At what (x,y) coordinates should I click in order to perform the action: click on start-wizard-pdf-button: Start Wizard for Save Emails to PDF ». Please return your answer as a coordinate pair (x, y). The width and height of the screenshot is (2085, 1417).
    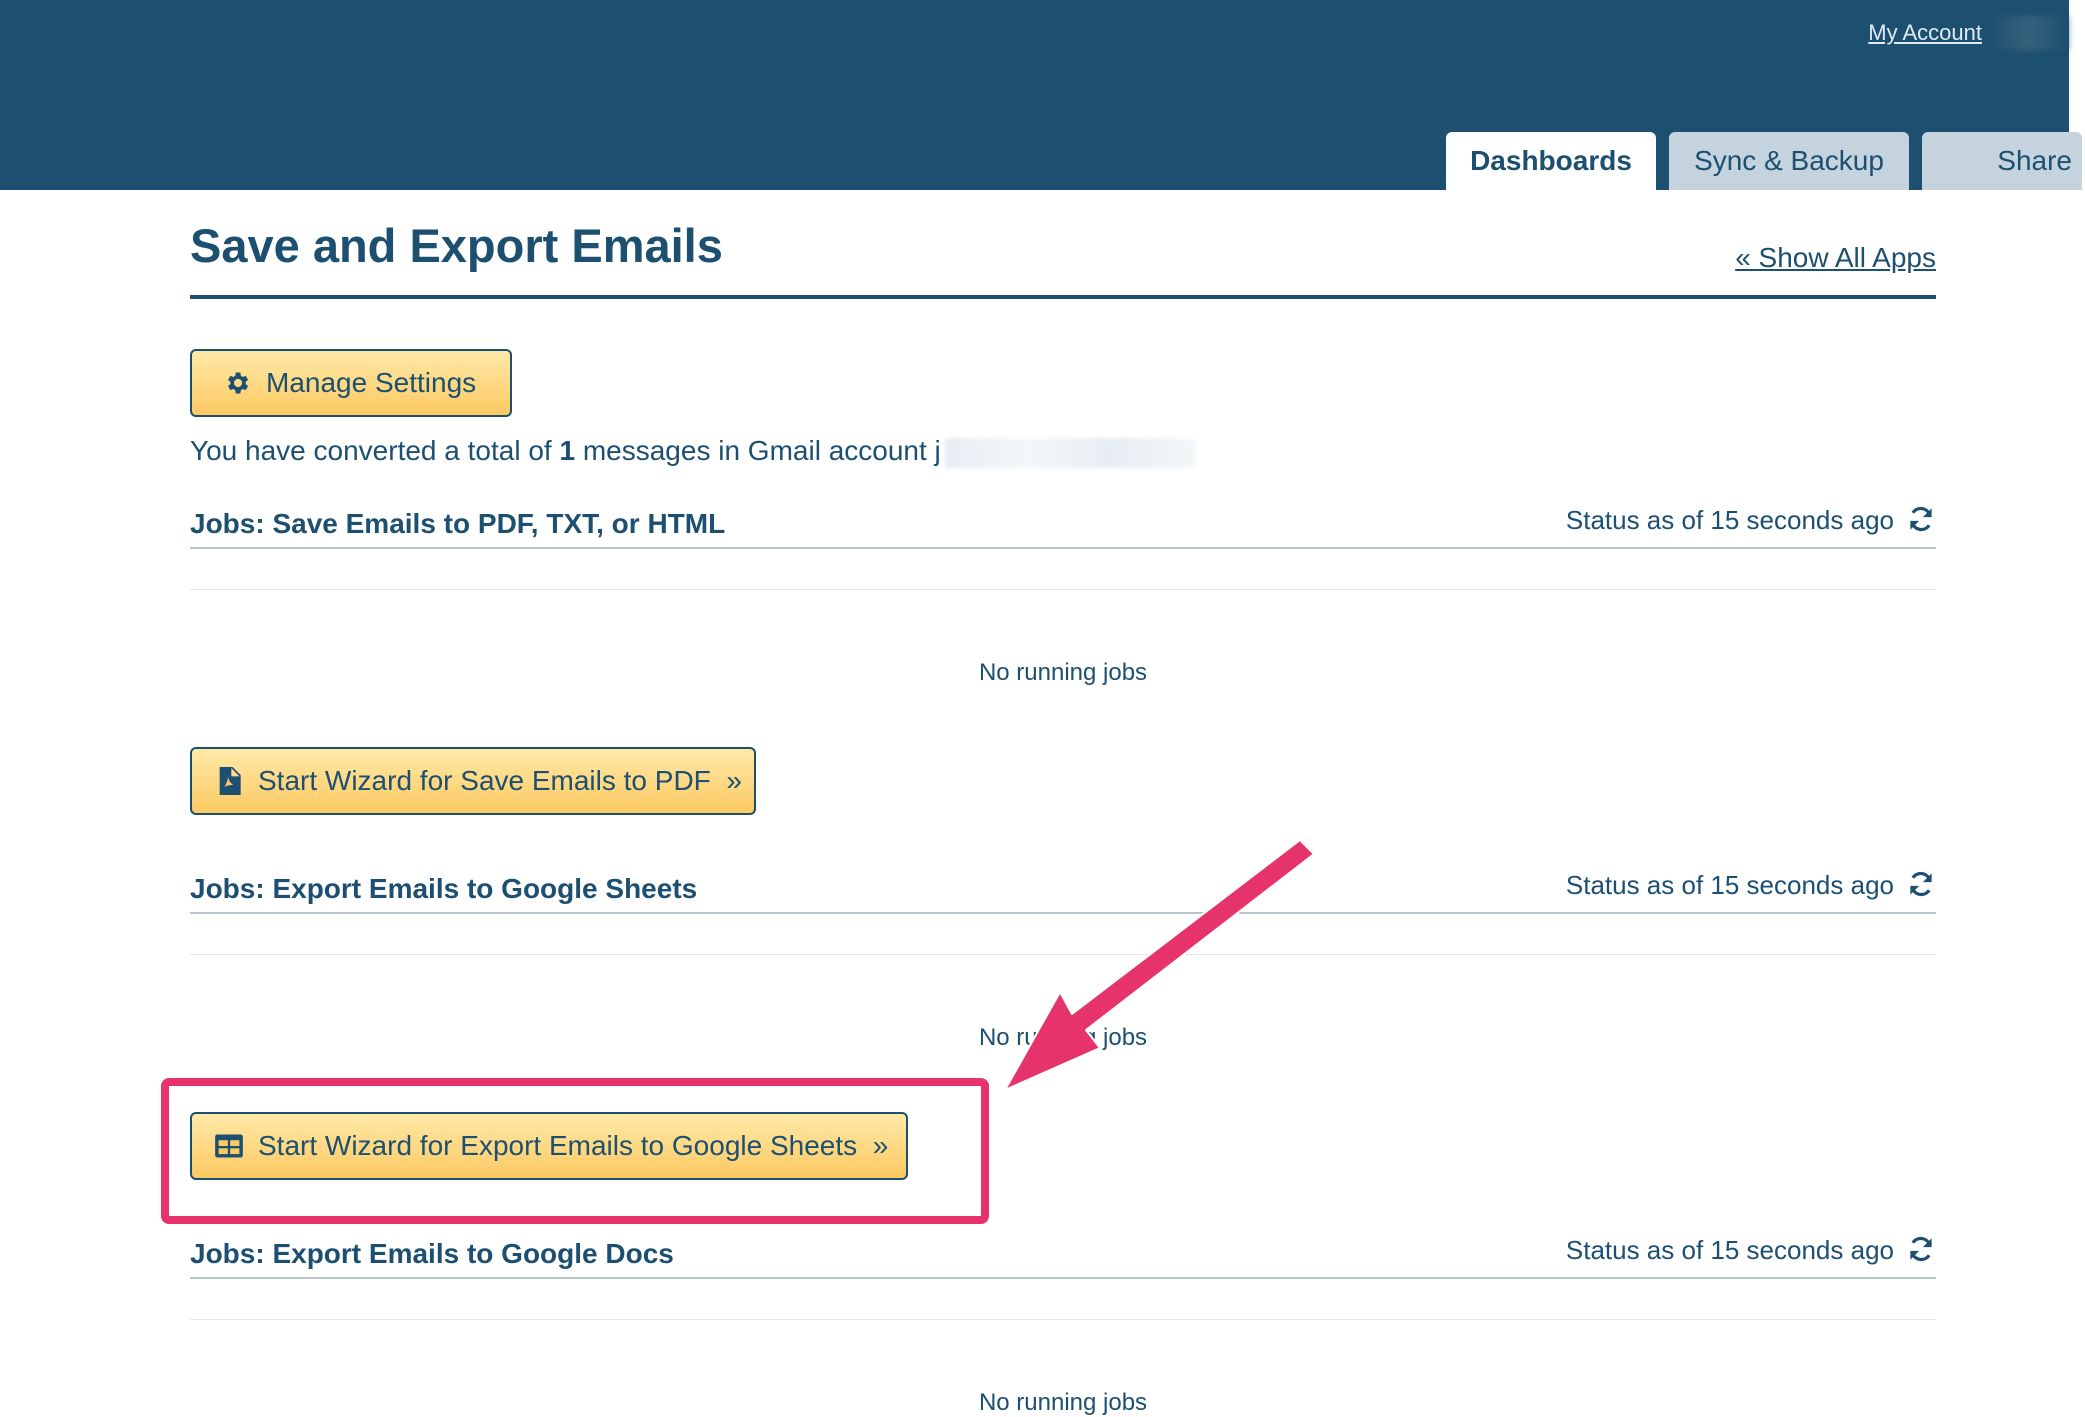
    Looking at the image, I should click on (473, 781).